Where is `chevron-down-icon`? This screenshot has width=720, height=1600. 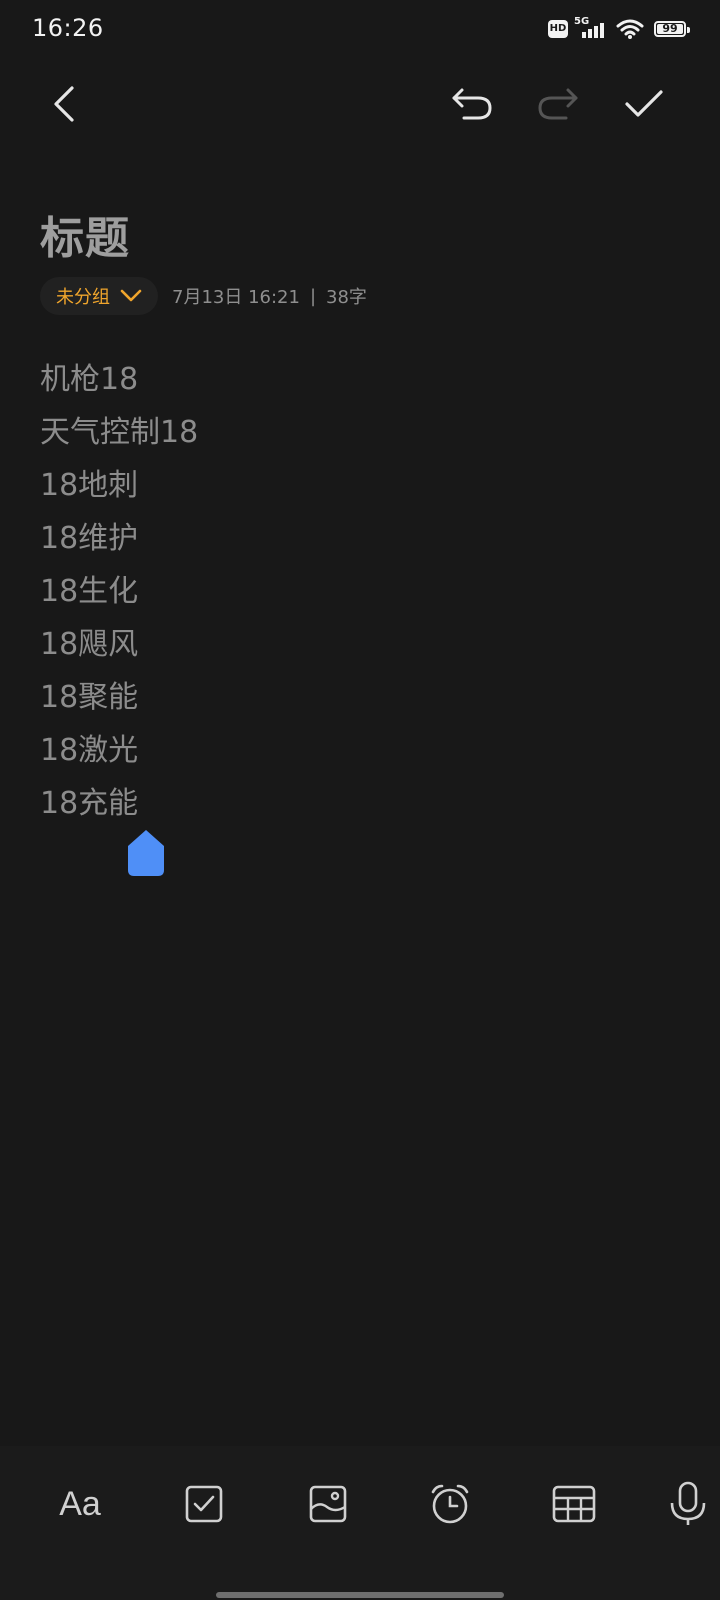 chevron-down-icon is located at coordinates (131, 295).